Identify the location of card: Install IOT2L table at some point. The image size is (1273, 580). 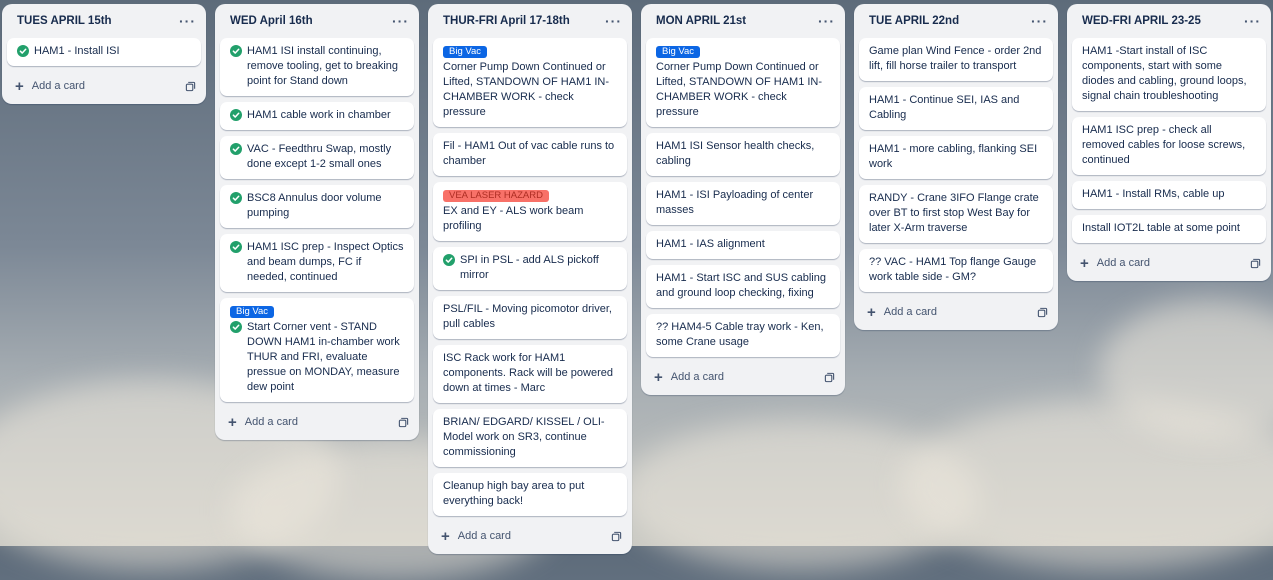
(1169, 229).